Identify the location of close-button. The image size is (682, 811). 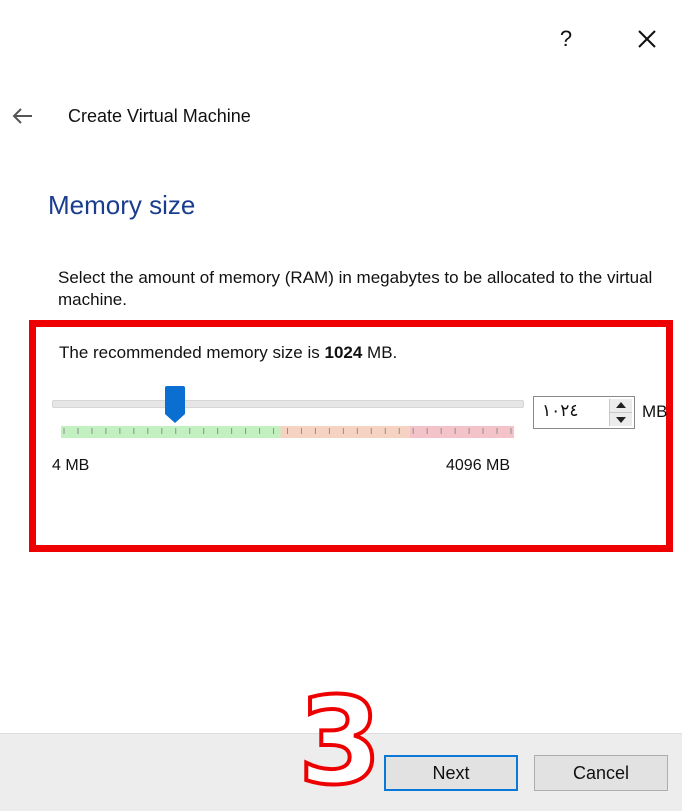
(647, 39).